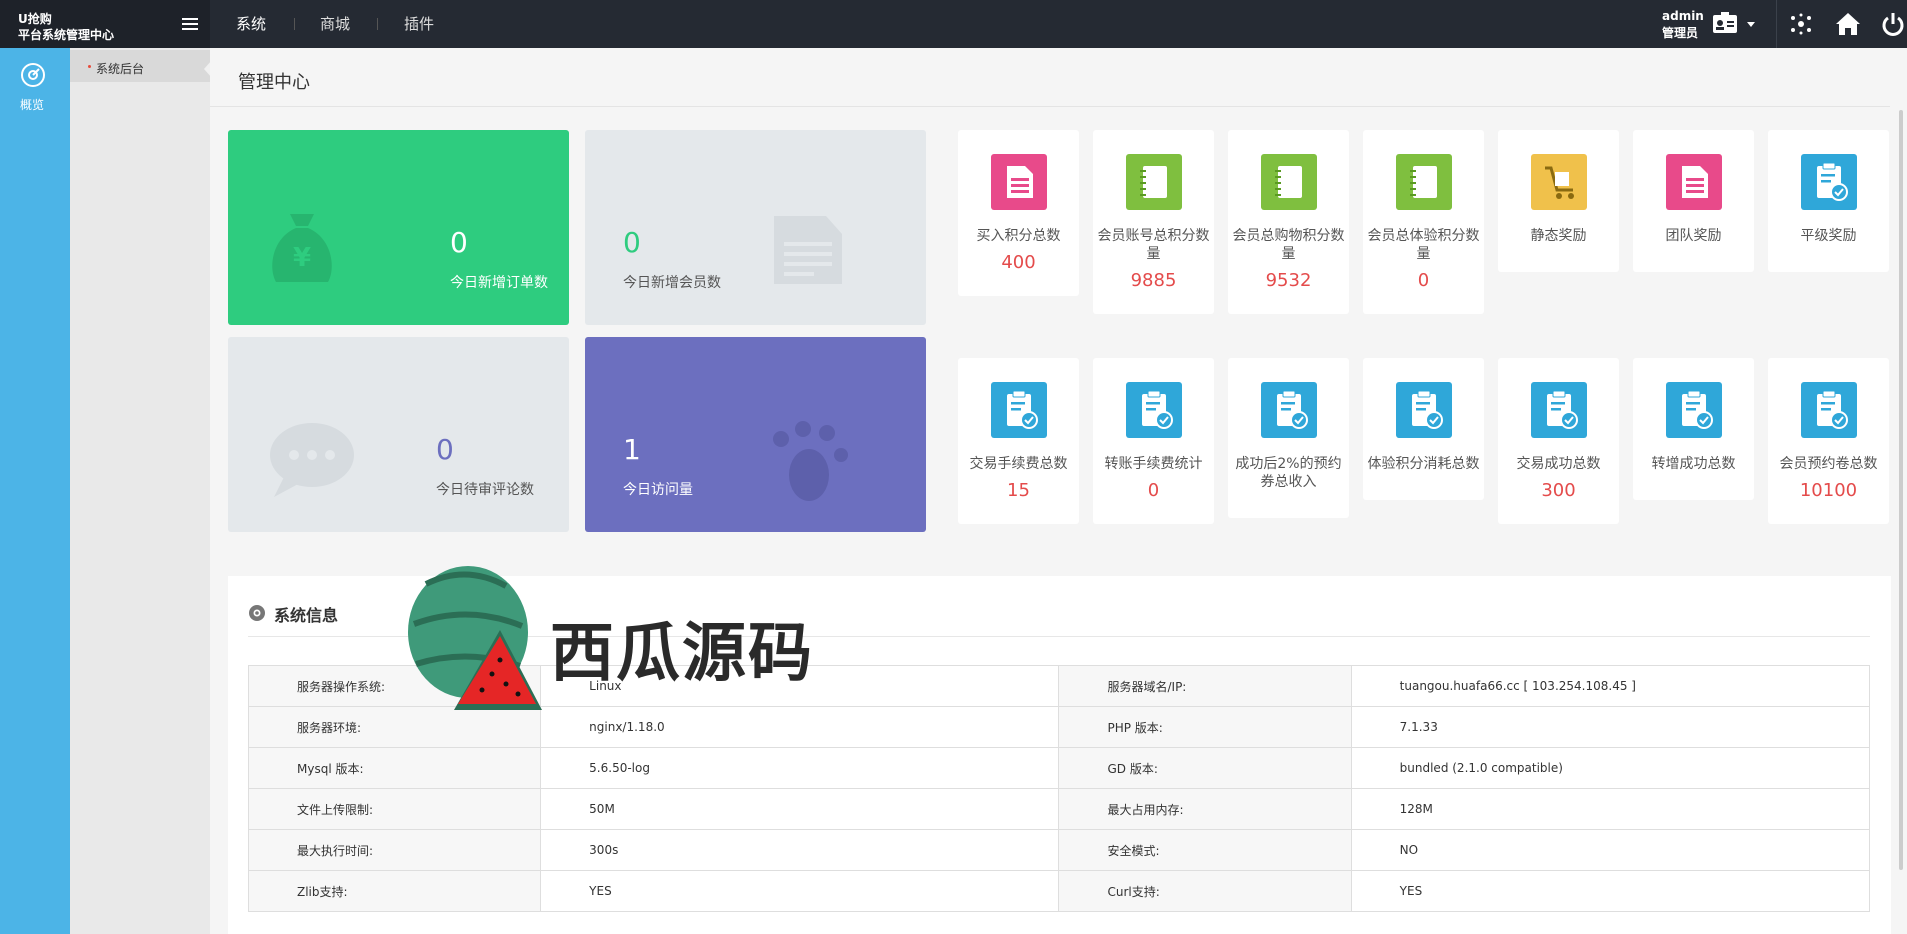 Image resolution: width=1907 pixels, height=934 pixels. What do you see at coordinates (31, 105) in the screenshot?
I see `sidebar-item-label: 概览` at bounding box center [31, 105].